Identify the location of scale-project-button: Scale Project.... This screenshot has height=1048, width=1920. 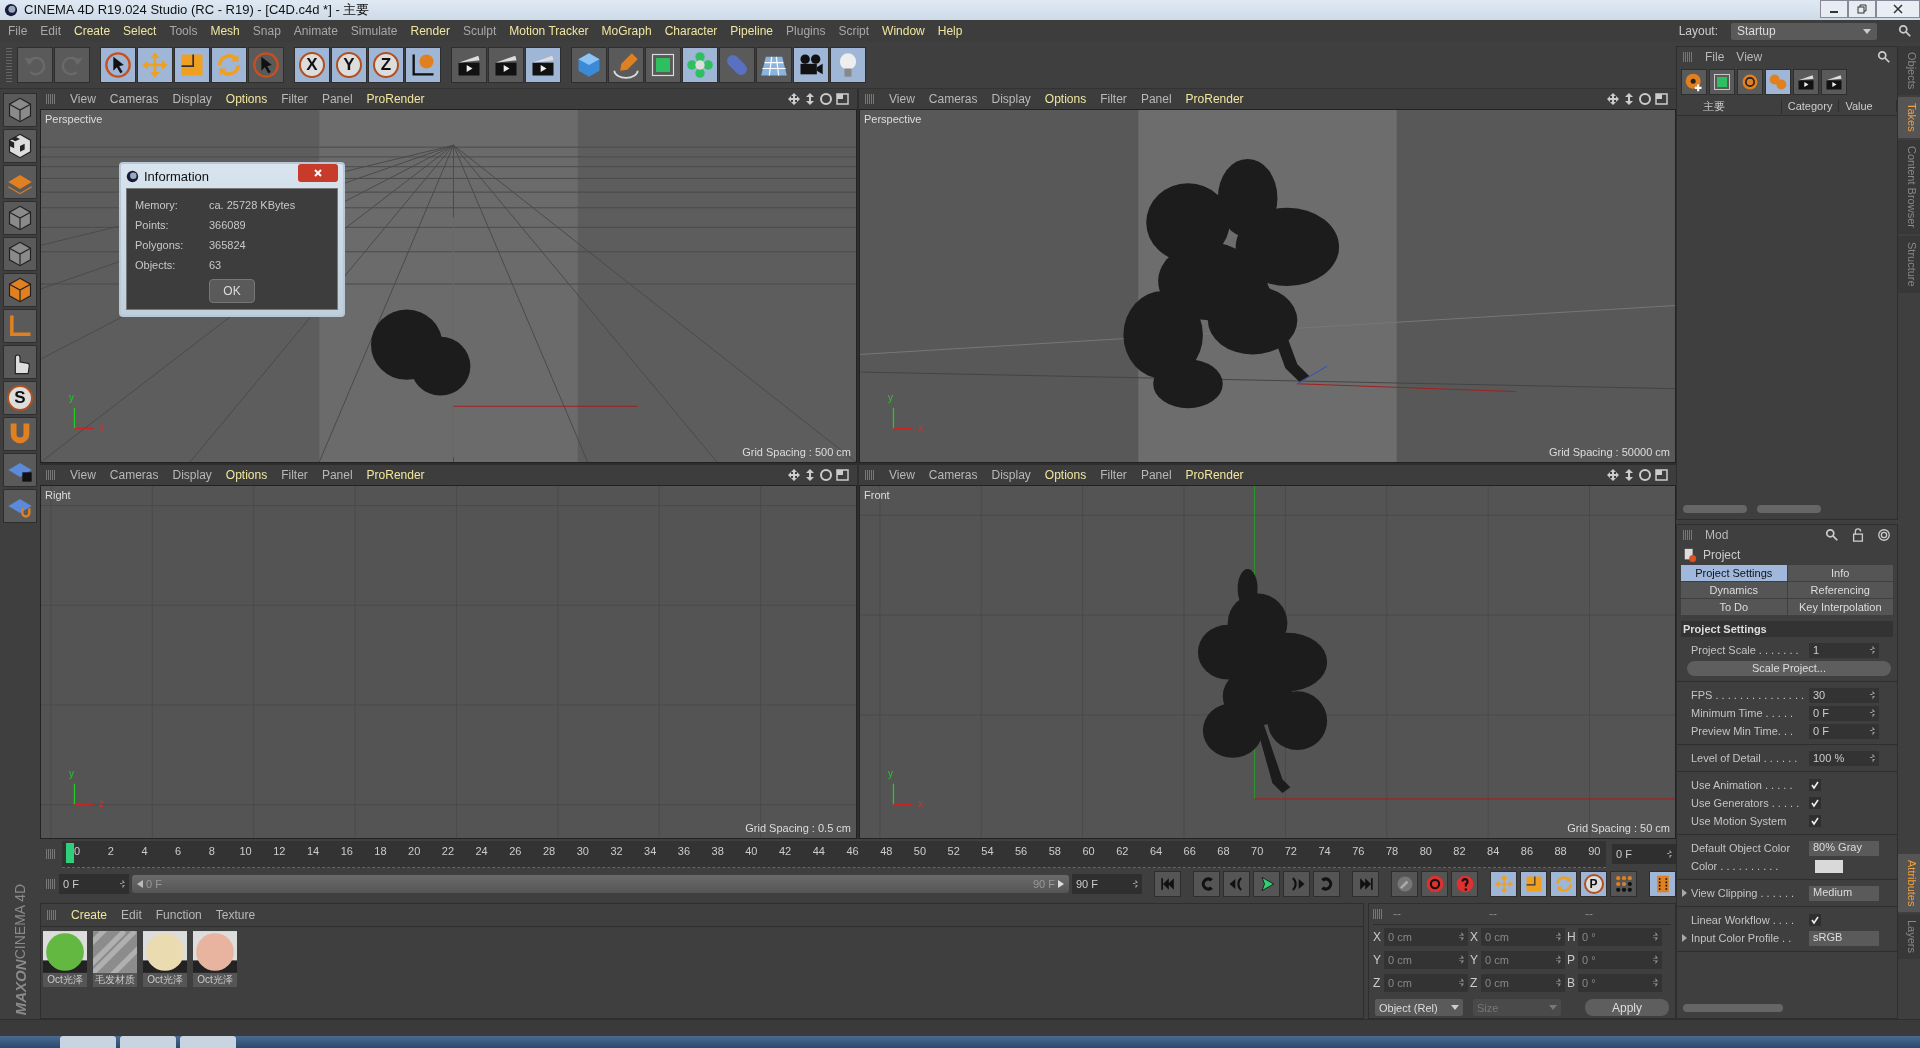
(1789, 668).